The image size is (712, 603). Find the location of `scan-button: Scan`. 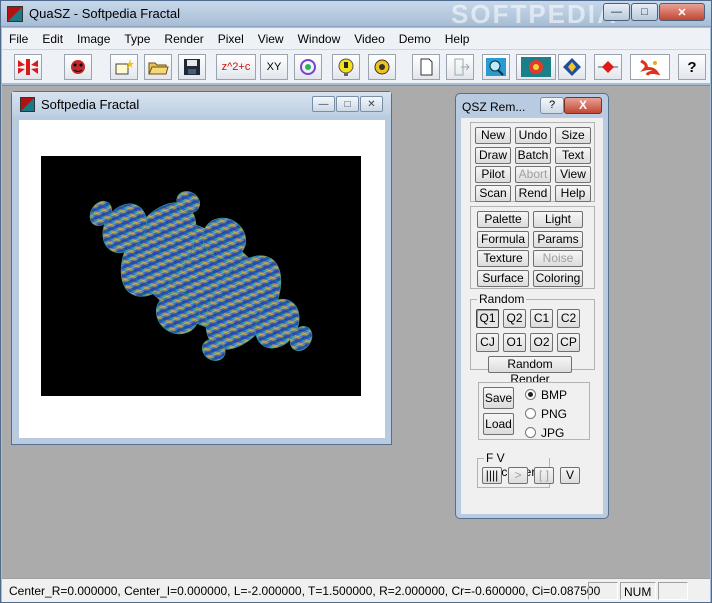

scan-button: Scan is located at coordinates (493, 193).